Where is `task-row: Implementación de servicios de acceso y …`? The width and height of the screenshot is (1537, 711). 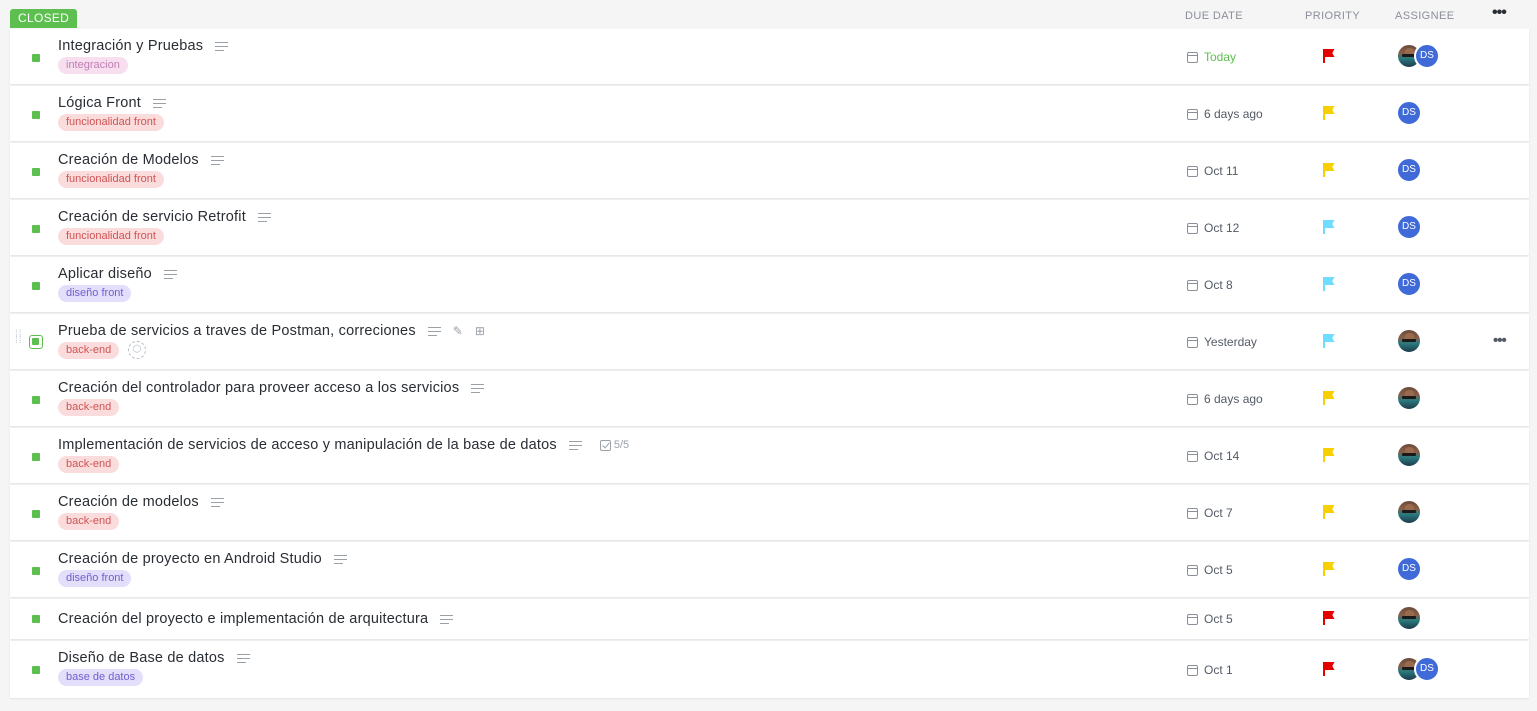 task-row: Implementación de servicios de acceso y … is located at coordinates (769, 455).